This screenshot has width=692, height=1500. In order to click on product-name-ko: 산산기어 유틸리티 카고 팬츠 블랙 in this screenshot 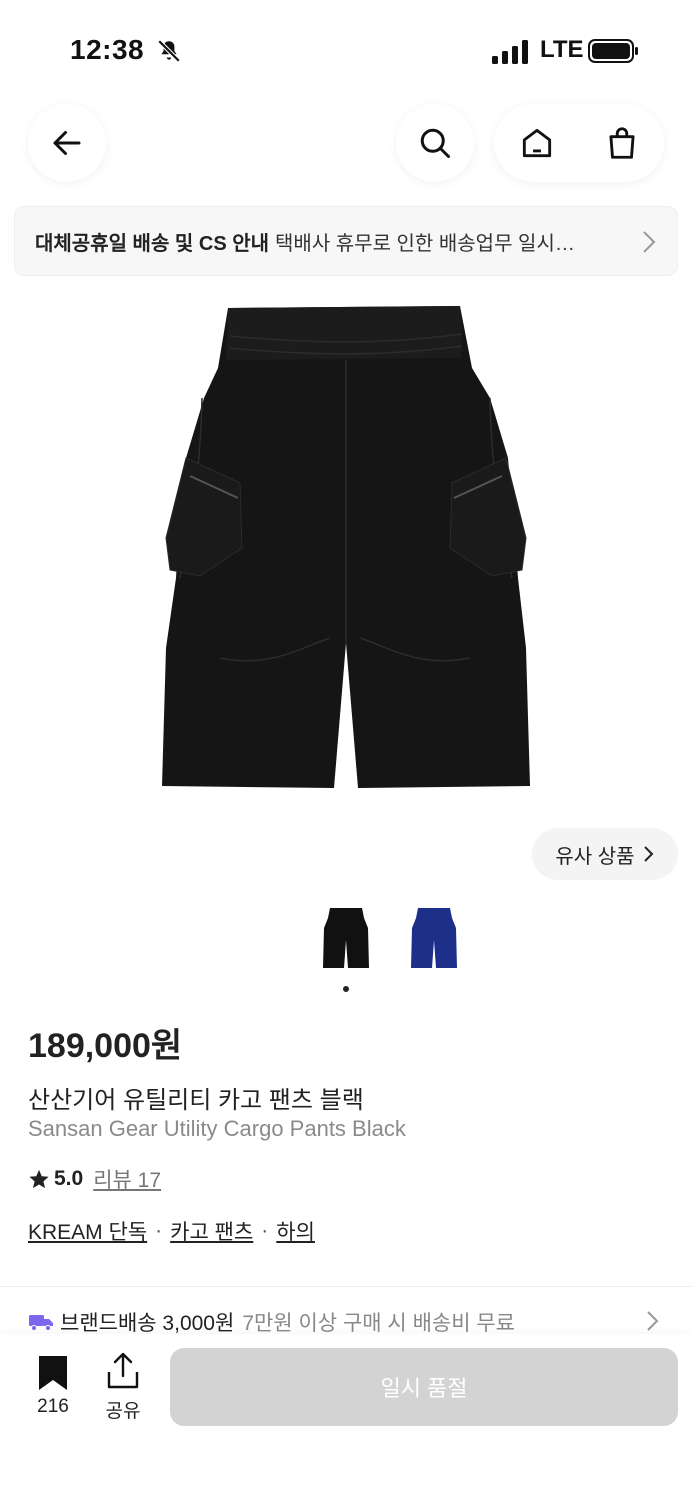, I will do `click(196, 1100)`.